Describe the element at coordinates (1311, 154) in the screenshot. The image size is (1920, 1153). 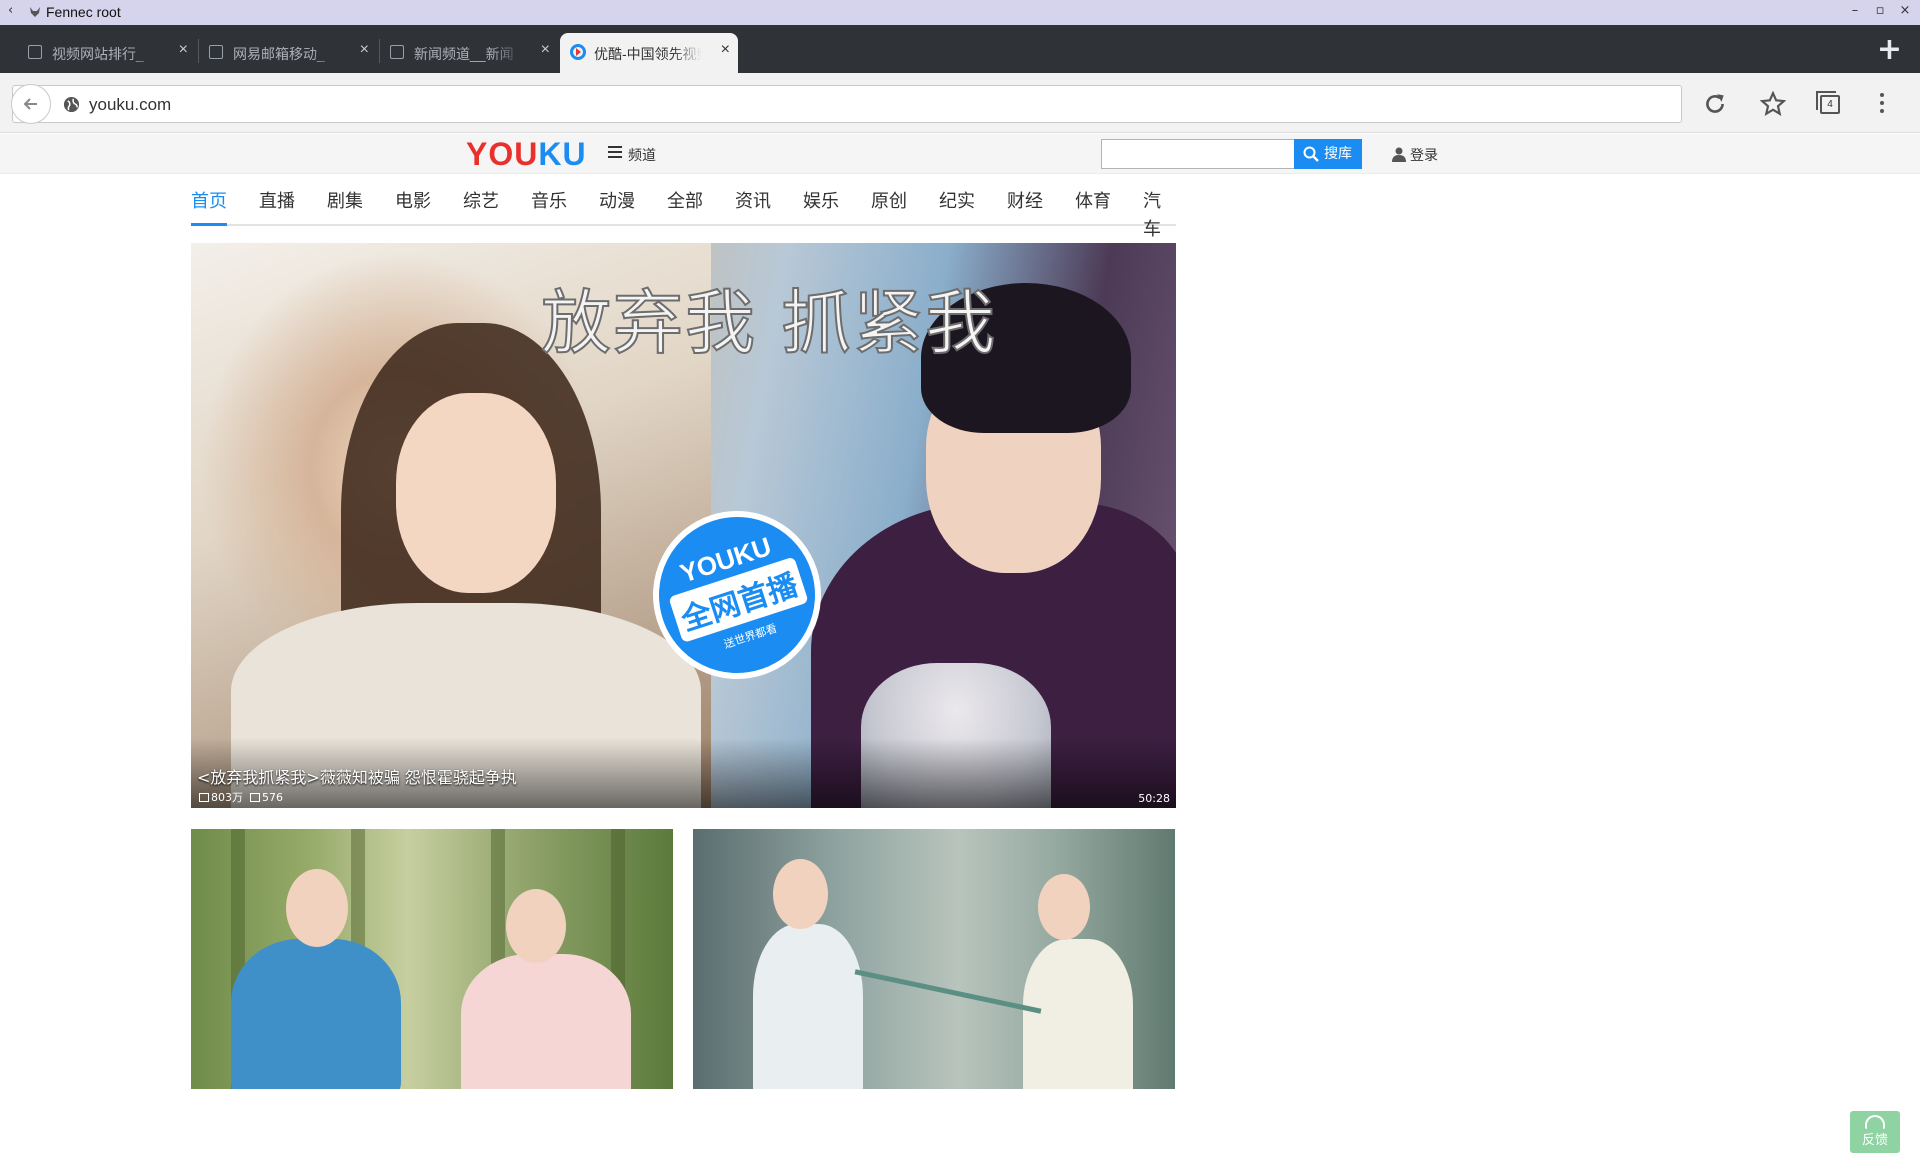
I see `search-icon` at that location.